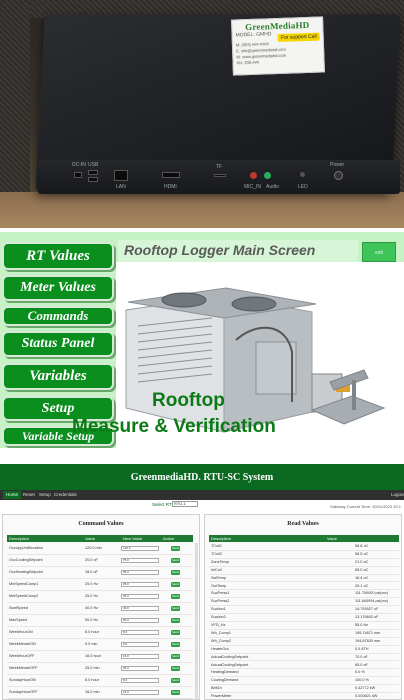 This screenshot has width=404, height=700. What do you see at coordinates (100, 549) in the screenshot?
I see `command-row: OccupyUnitDuration 120.0 min 120.0 Send` at bounding box center [100, 549].